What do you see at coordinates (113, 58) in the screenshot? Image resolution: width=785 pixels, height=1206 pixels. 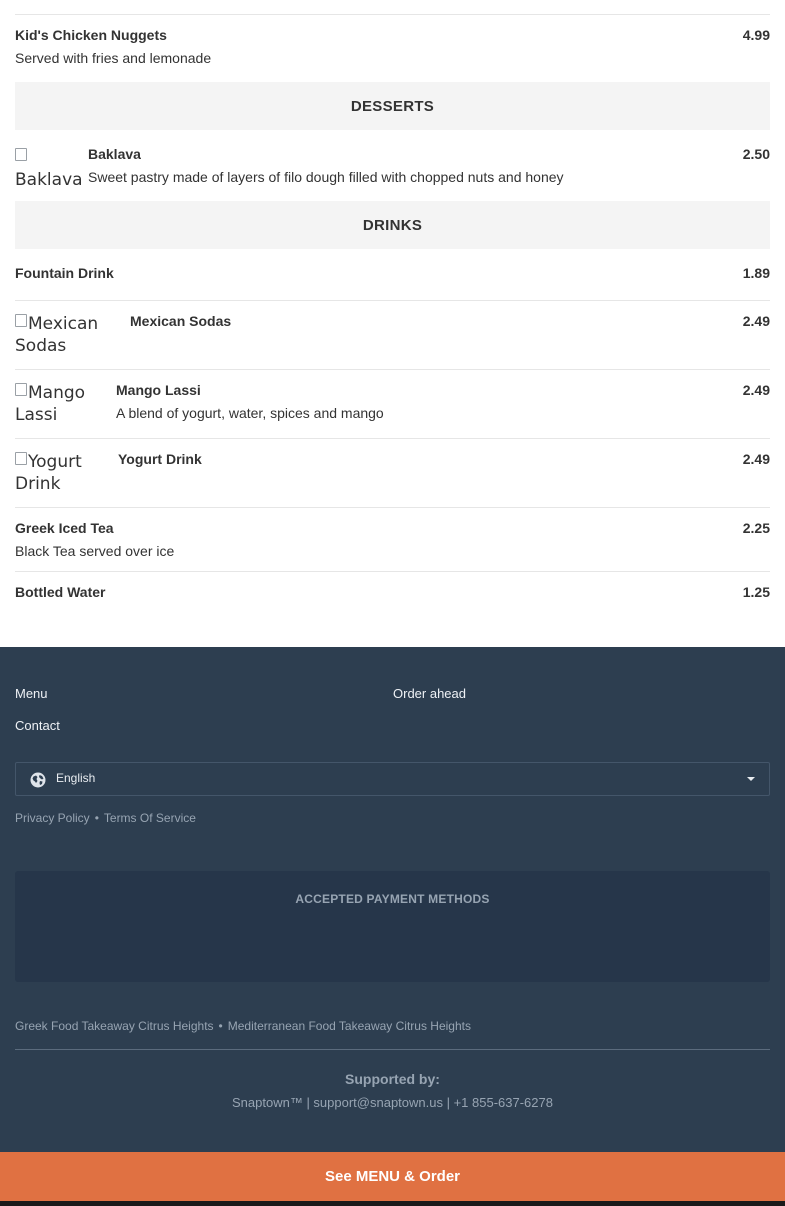 I see `item-description: Served with fries and lemonade` at bounding box center [113, 58].